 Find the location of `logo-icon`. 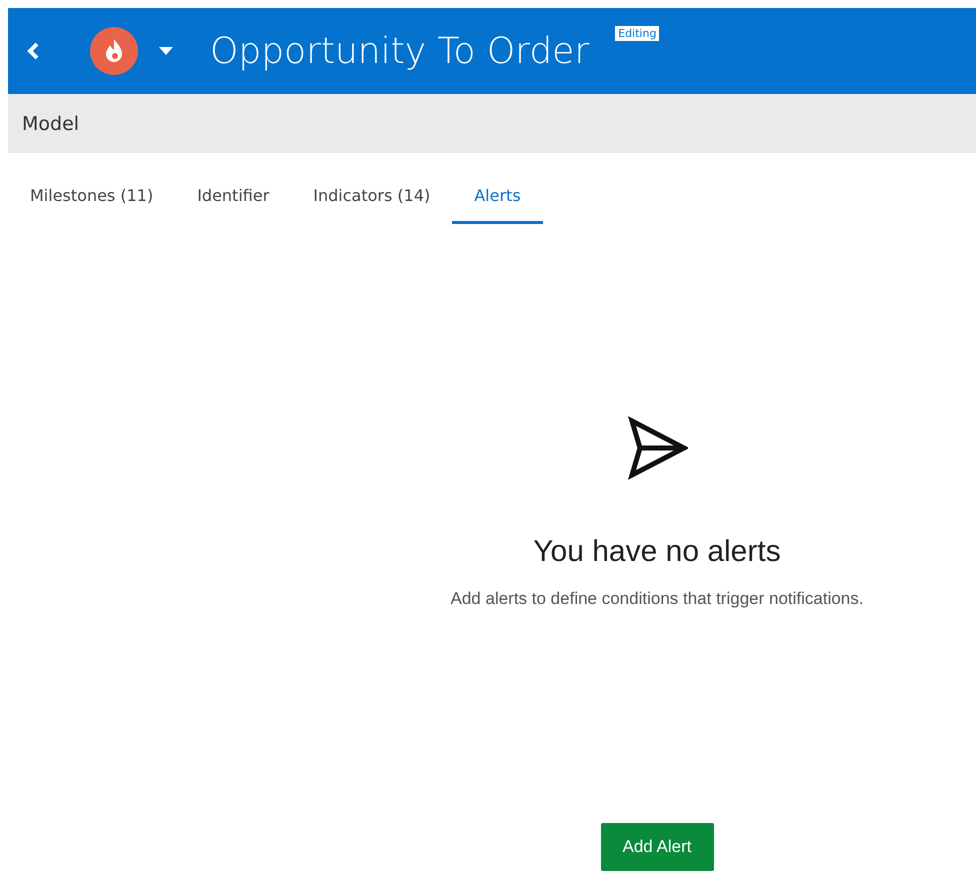

logo-icon is located at coordinates (114, 51).